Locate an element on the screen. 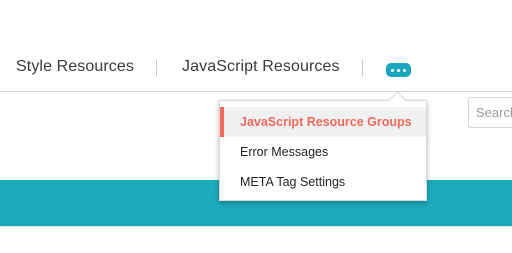  tab-style-resources: Style Resources is located at coordinates (75, 67).